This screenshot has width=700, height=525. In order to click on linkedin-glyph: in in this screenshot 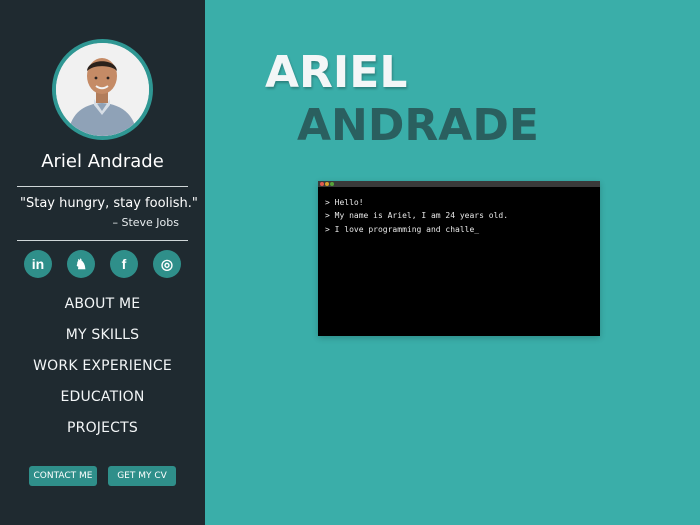, I will do `click(38, 264)`.